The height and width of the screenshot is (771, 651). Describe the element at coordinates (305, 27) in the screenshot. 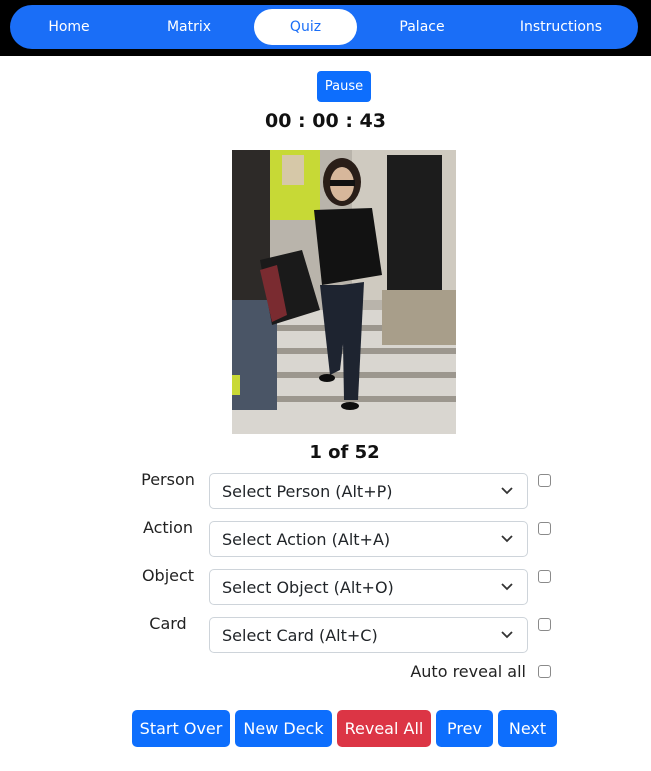

I see `nav-quiz: Quiz` at that location.